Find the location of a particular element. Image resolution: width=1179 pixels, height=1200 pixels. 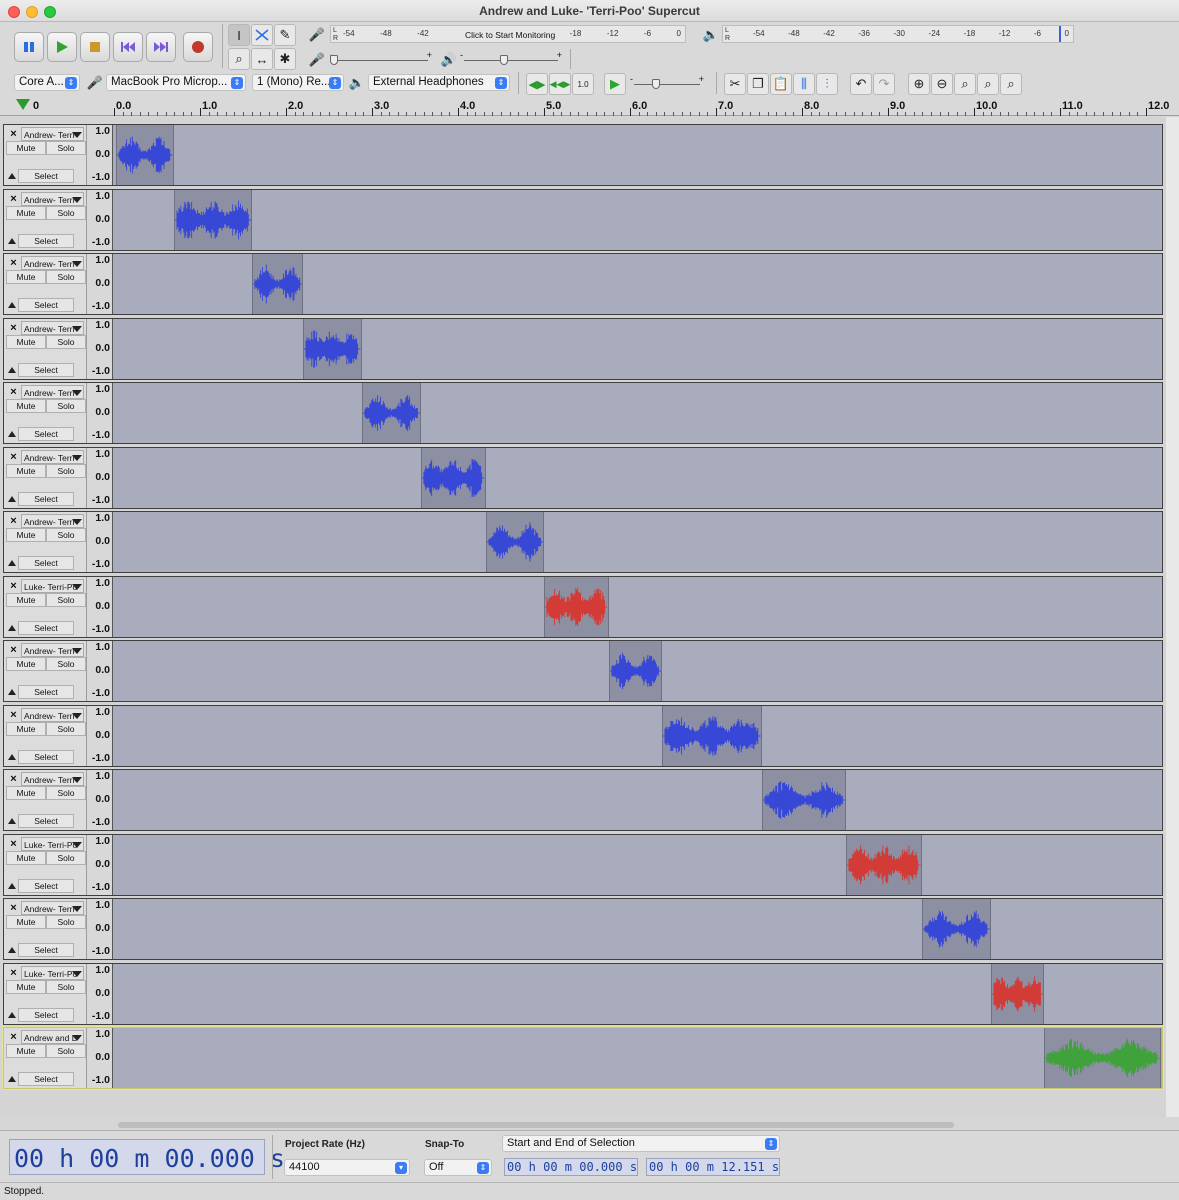

horizontal-scrollbar is located at coordinates (536, 1125).